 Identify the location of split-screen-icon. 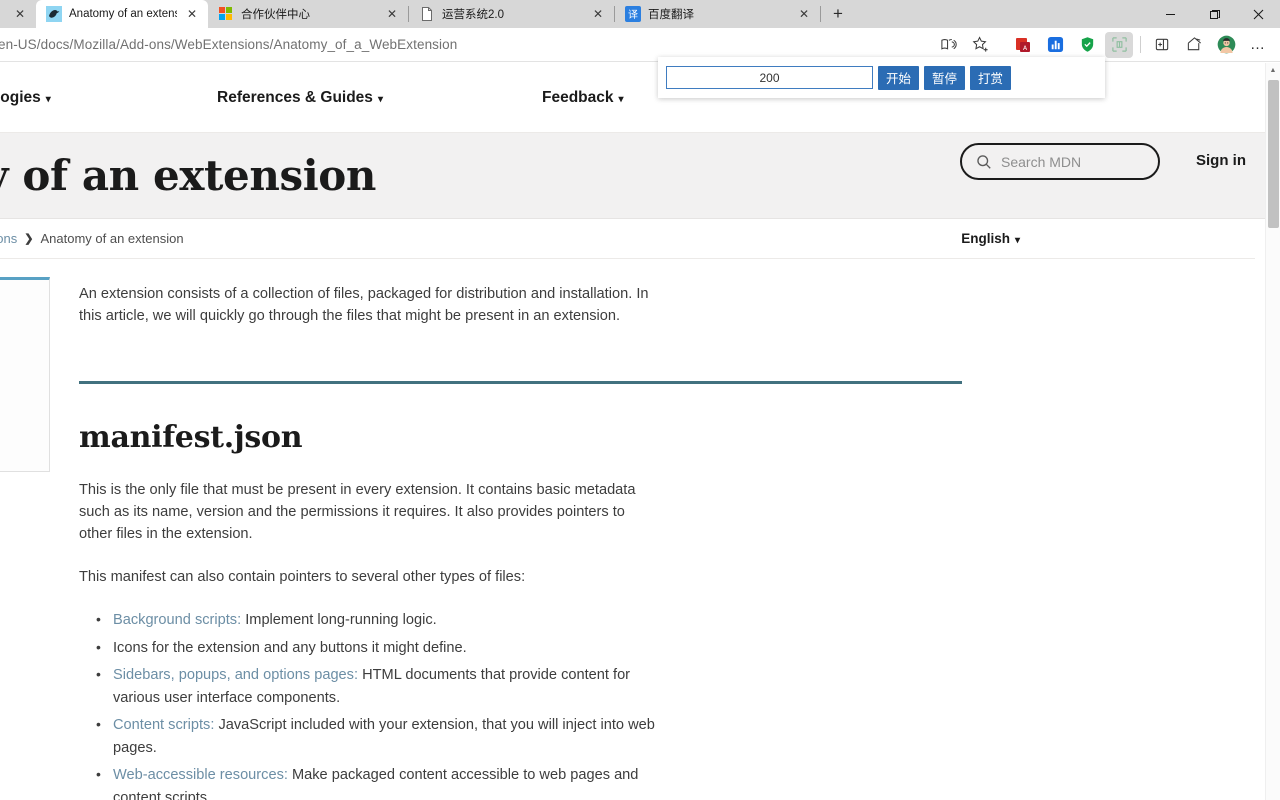
(1161, 44).